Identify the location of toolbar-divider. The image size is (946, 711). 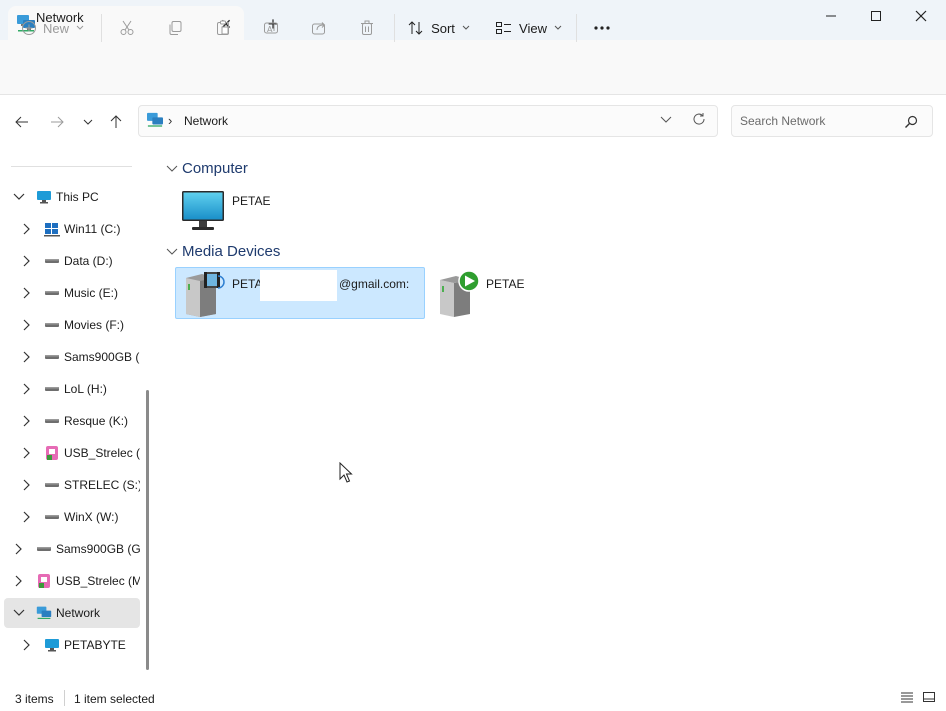
(101, 28).